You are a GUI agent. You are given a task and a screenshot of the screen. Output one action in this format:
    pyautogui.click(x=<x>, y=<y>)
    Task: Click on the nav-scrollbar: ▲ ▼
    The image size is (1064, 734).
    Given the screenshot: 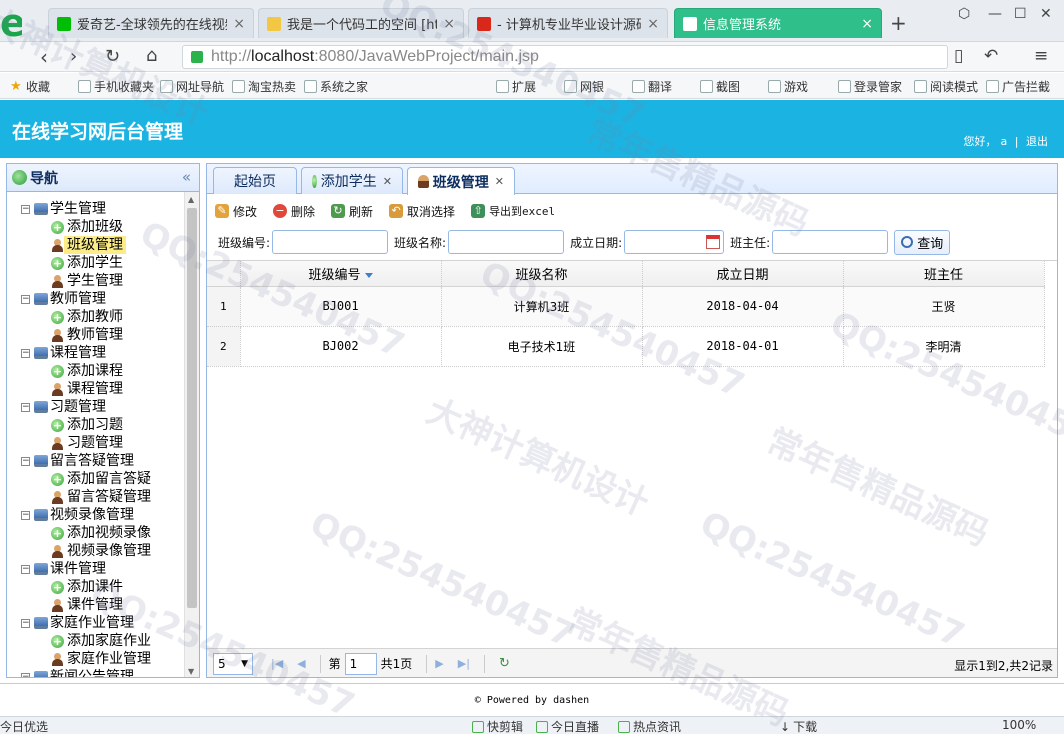 What is the action you would take?
    pyautogui.click(x=191, y=434)
    